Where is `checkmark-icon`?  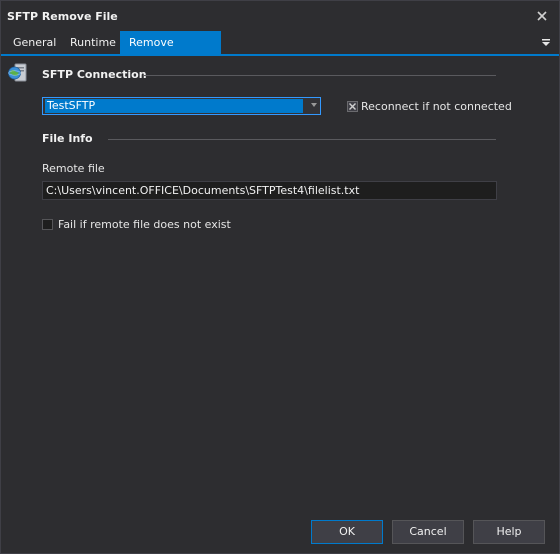
checkmark-icon is located at coordinates (352, 106).